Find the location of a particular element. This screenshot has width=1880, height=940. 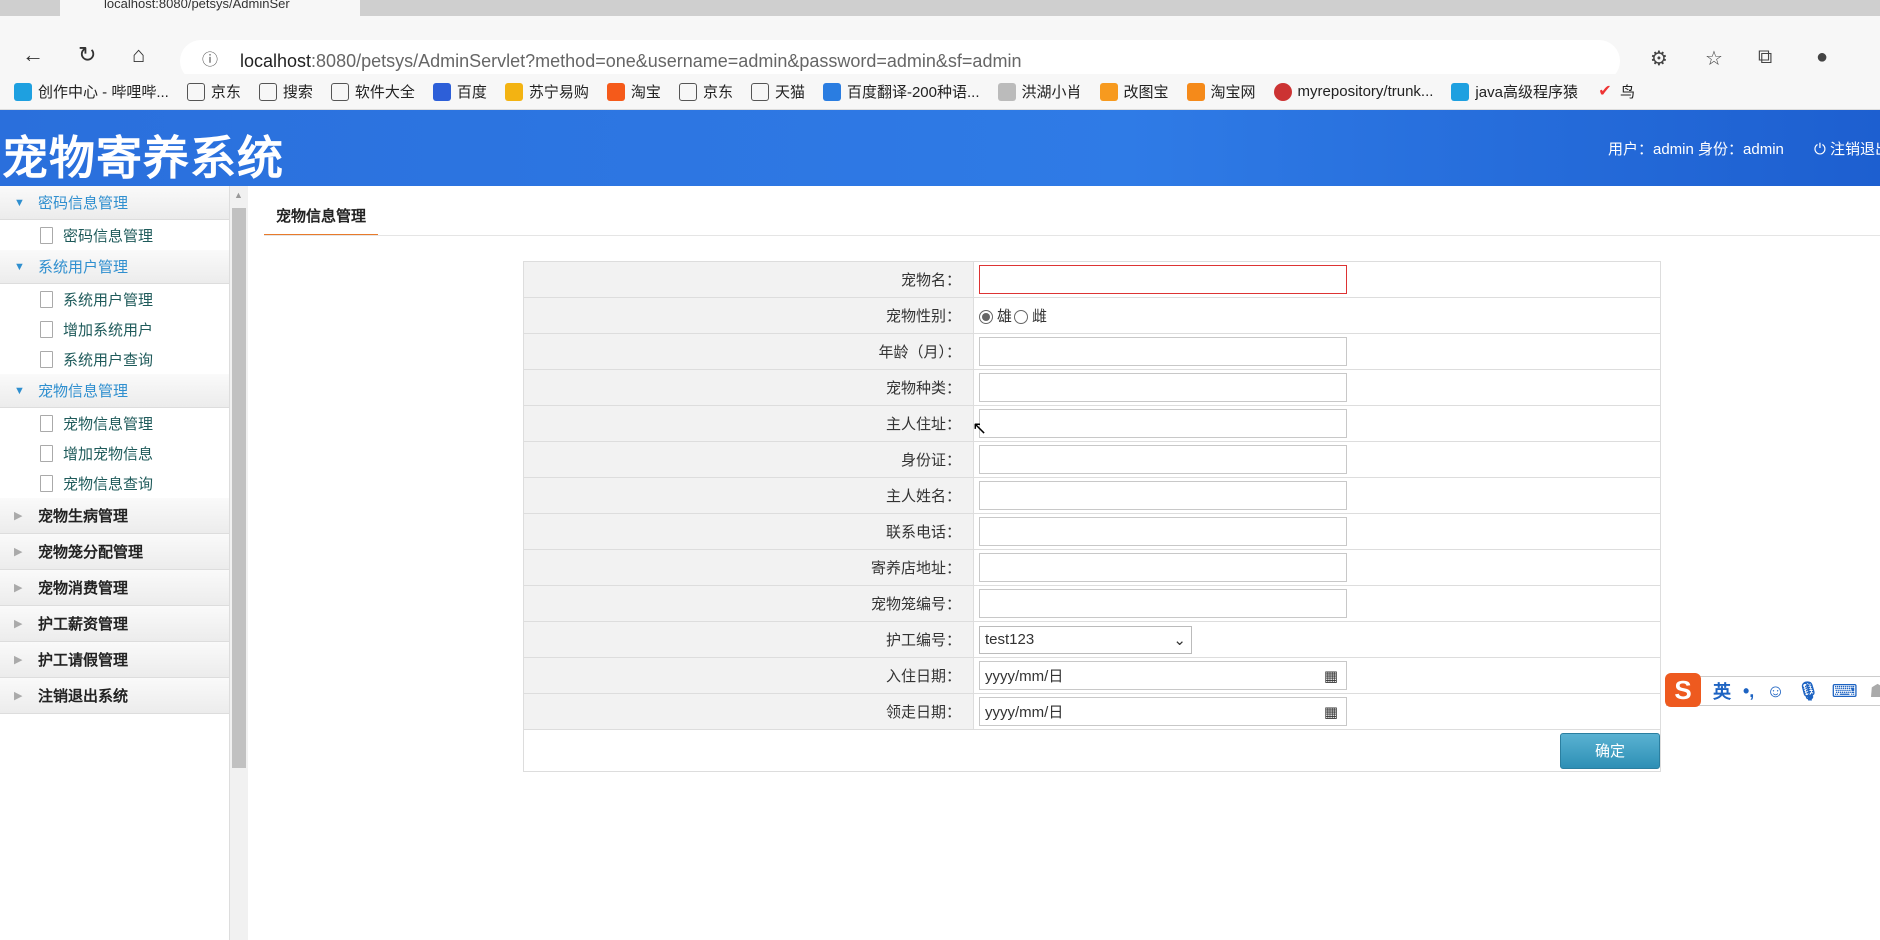

page-icon is located at coordinates (339, 91).